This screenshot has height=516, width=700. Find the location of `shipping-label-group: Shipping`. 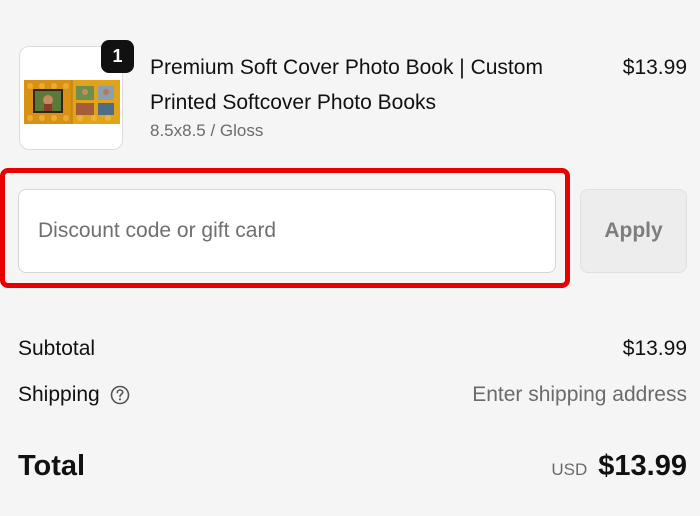

shipping-label-group: Shipping is located at coordinates (74, 395).